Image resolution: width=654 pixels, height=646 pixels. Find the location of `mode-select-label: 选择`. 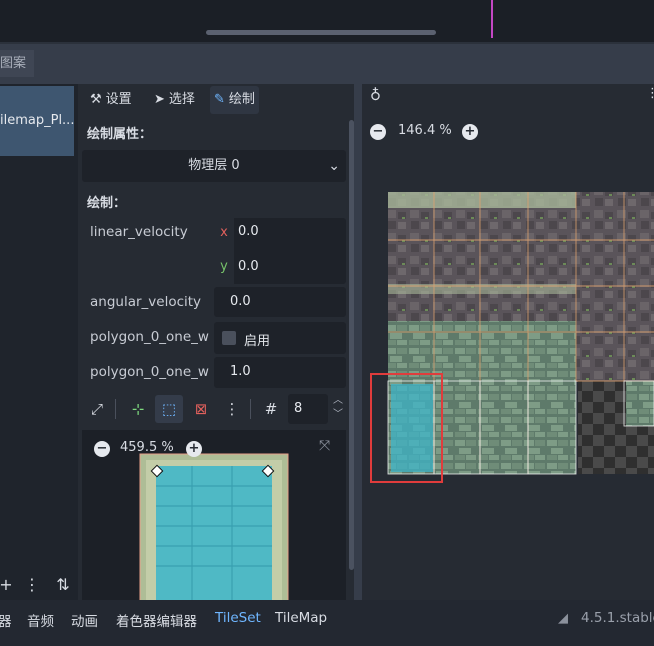

mode-select-label: 选择 is located at coordinates (181, 99).